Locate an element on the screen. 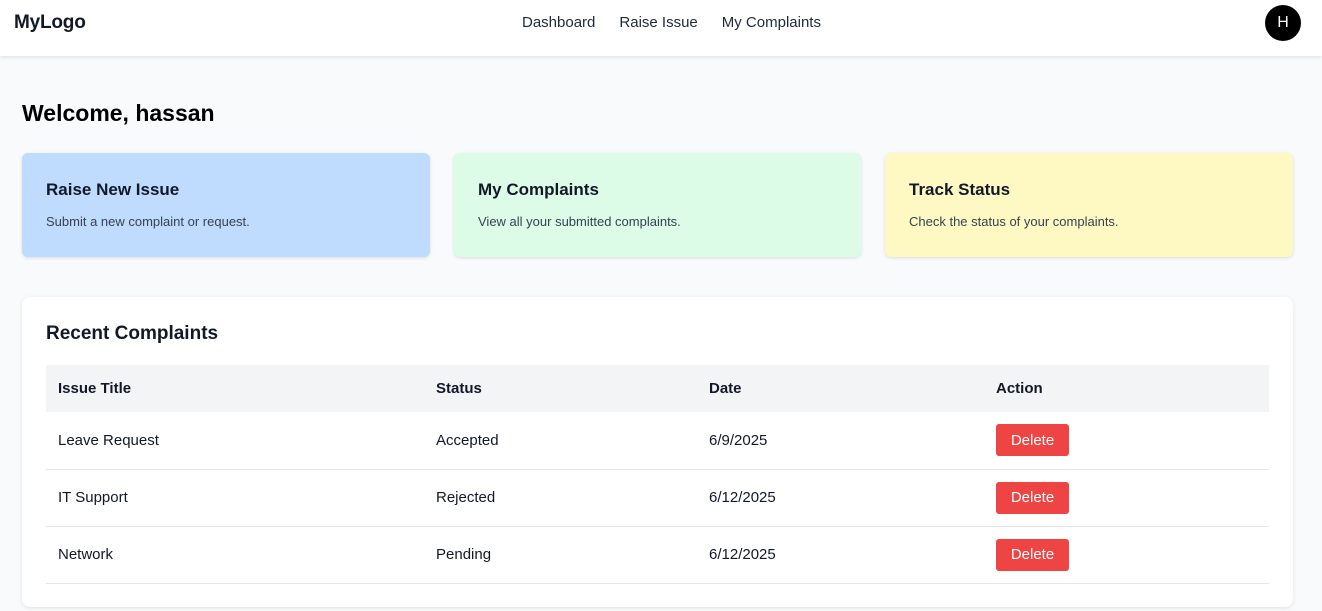 This screenshot has width=1322, height=611. card-description: View all your submitted complaints. is located at coordinates (579, 221).